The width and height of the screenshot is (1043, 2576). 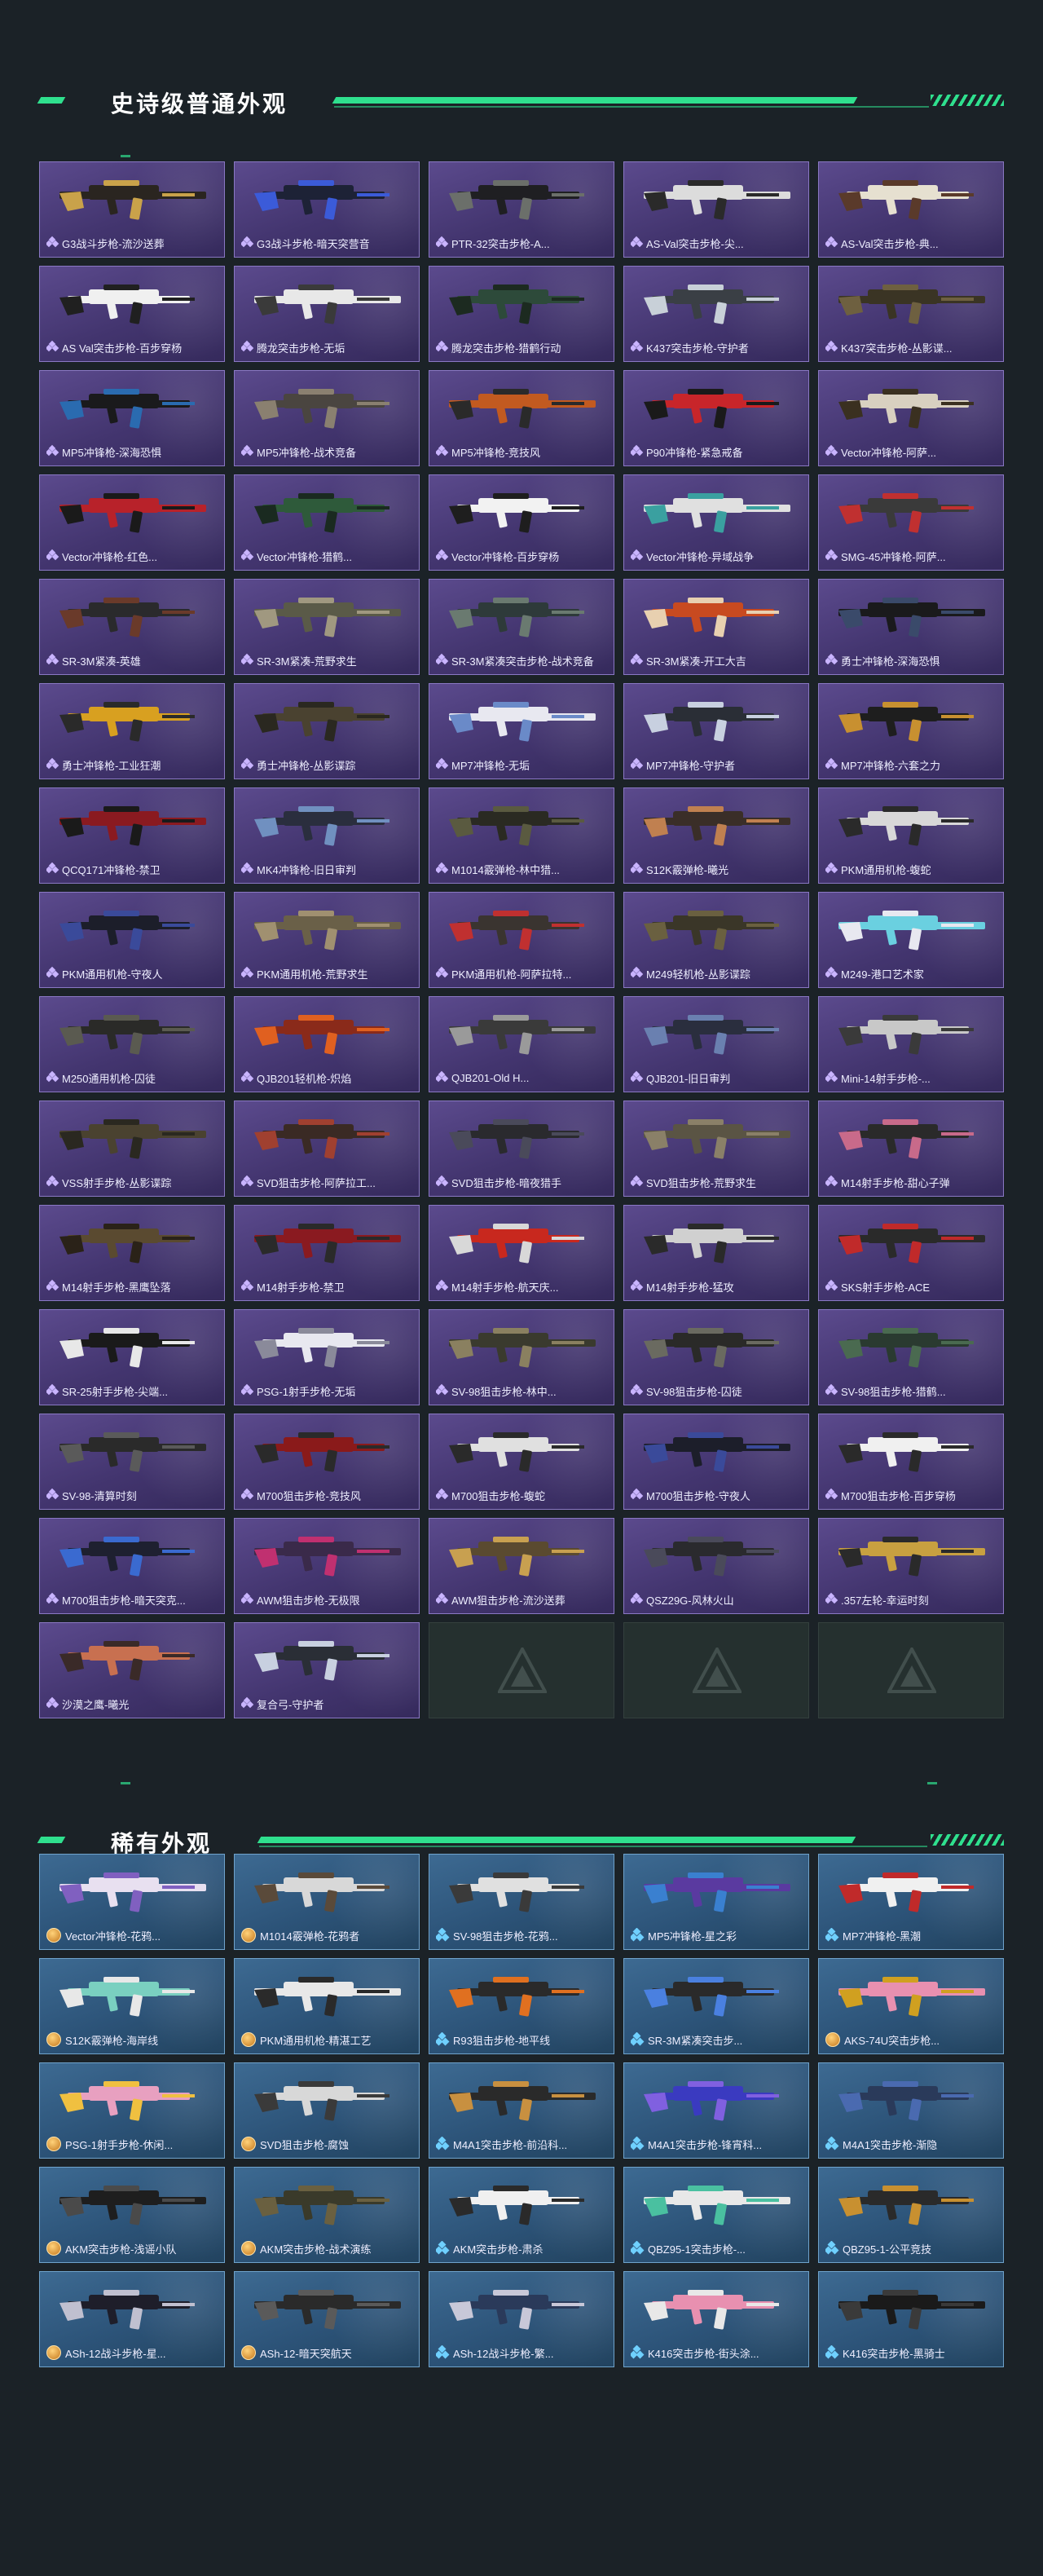 I want to click on skin-card: 勇士冲锋枪-工业狂潮, so click(x=132, y=731).